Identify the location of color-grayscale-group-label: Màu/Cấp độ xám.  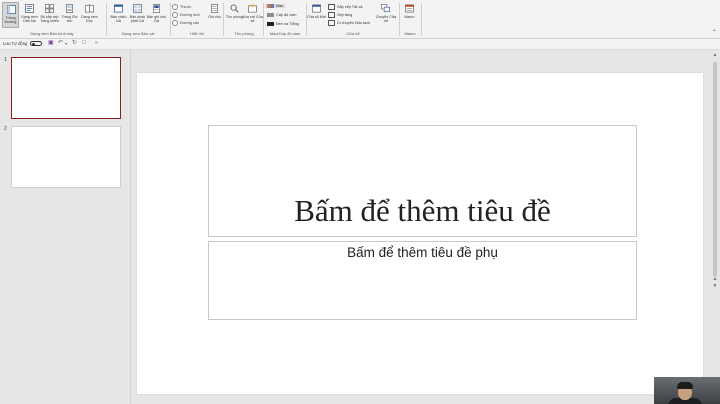
(285, 33).